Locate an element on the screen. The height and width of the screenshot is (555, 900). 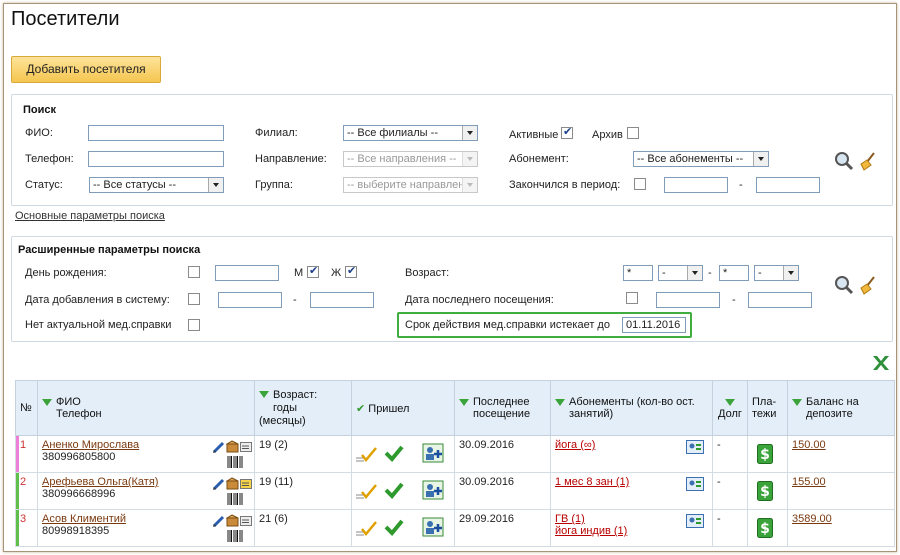
last-visit-checkbox is located at coordinates (632, 298).